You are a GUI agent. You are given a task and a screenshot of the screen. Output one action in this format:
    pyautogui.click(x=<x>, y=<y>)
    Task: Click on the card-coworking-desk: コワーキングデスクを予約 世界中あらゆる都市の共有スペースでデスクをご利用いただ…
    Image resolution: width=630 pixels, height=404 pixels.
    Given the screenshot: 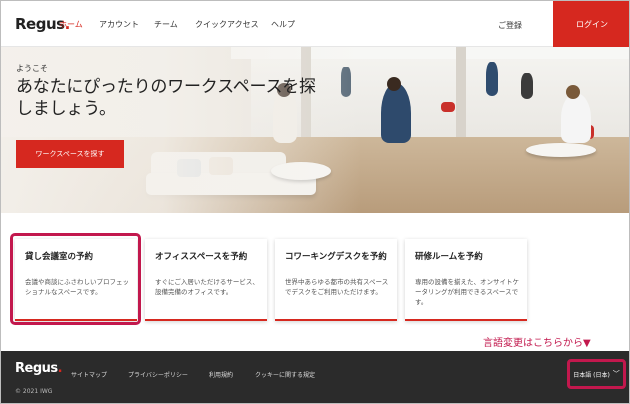 What is the action you would take?
    pyautogui.click(x=336, y=280)
    